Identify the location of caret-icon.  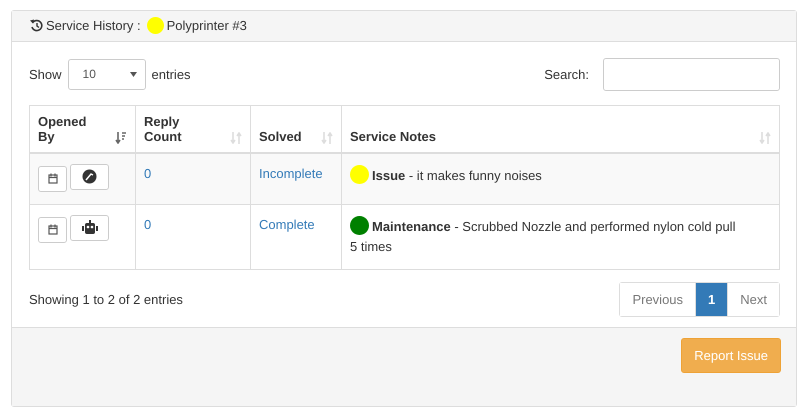
(133, 74).